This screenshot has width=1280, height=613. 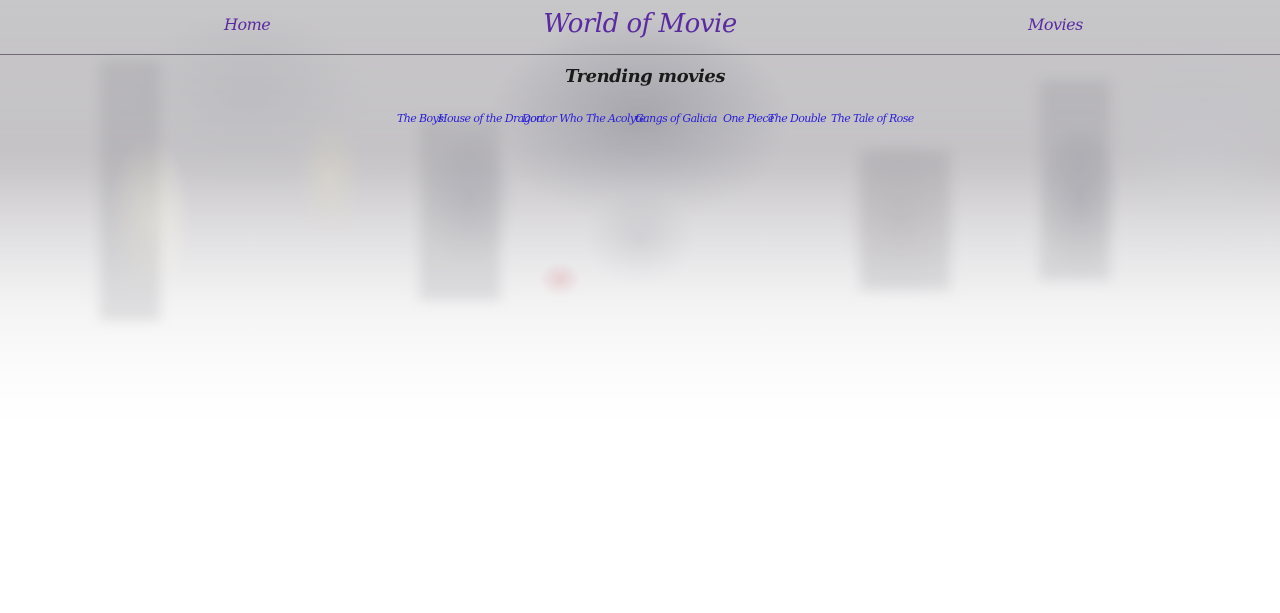 What do you see at coordinates (797, 118) in the screenshot?
I see `movie-link-the-double: The Double` at bounding box center [797, 118].